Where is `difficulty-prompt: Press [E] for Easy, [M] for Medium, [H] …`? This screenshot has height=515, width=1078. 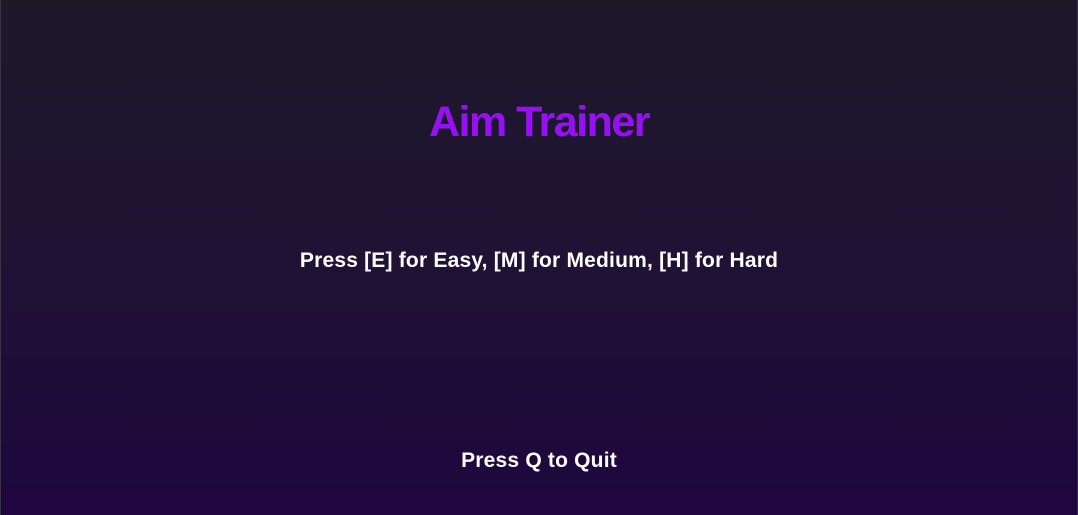
difficulty-prompt: Press [E] for Easy, [M] for Medium, [H] … is located at coordinates (539, 260).